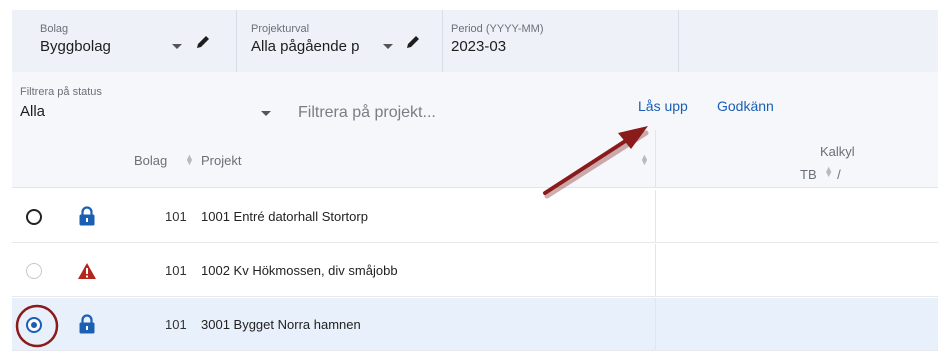 The image size is (938, 358). What do you see at coordinates (497, 29) in the screenshot?
I see `period-label: Period (YYYY-MM)` at bounding box center [497, 29].